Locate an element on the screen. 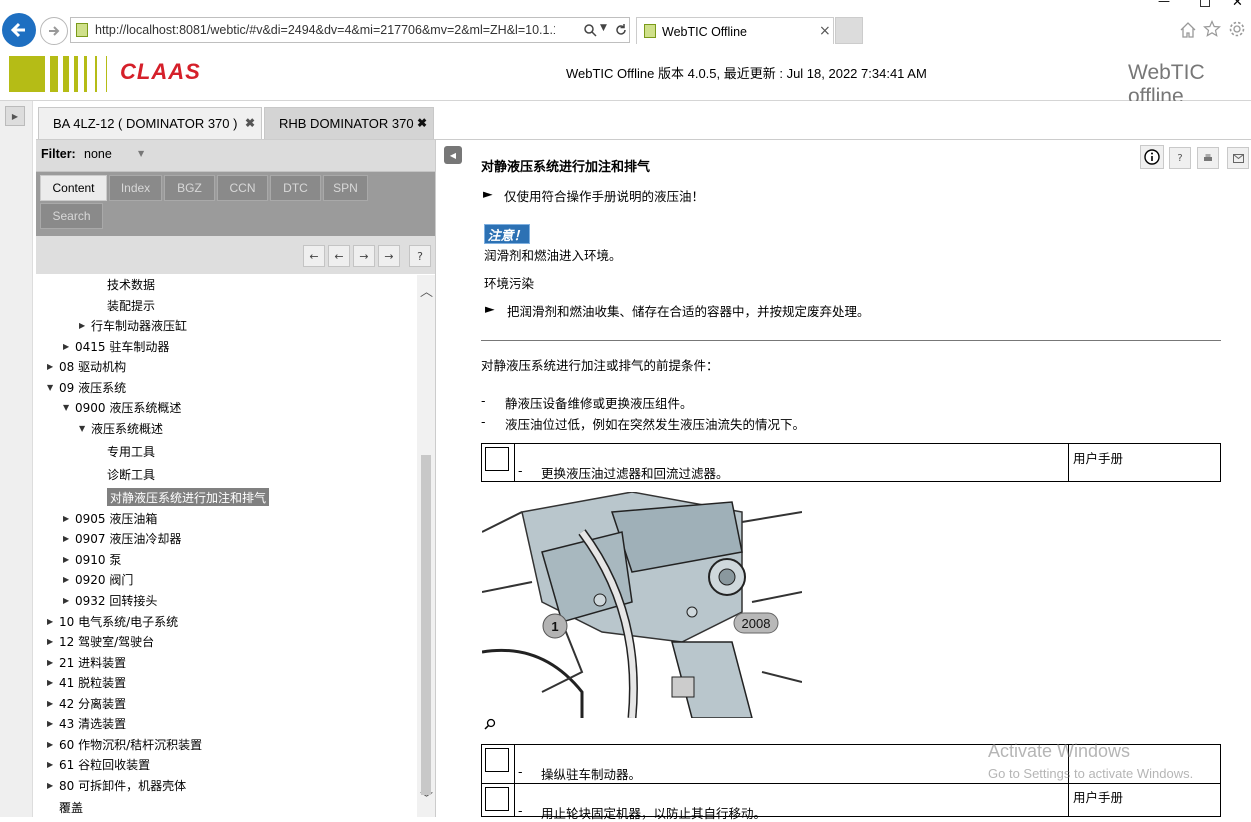  tree-item: ▼ 09 液压系统 is located at coordinates (86, 387).